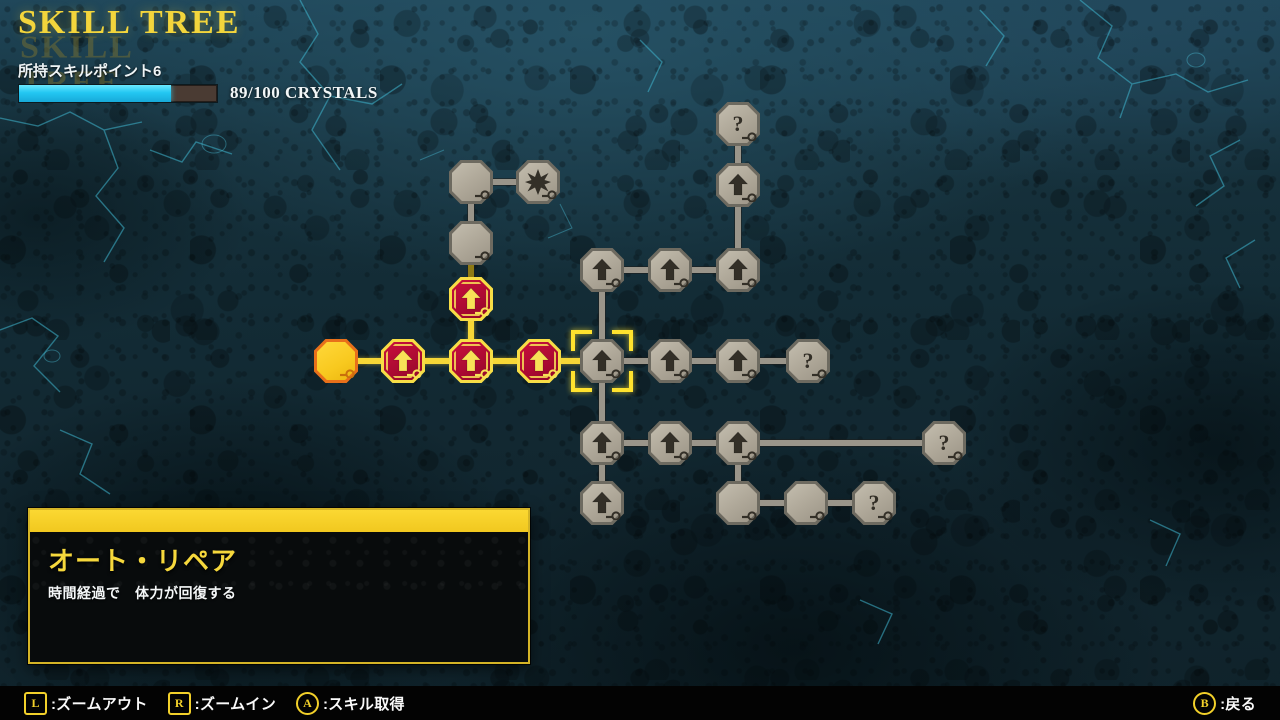 This screenshot has width=1280, height=720. What do you see at coordinates (841, 443) in the screenshot?
I see `skill-edge` at bounding box center [841, 443].